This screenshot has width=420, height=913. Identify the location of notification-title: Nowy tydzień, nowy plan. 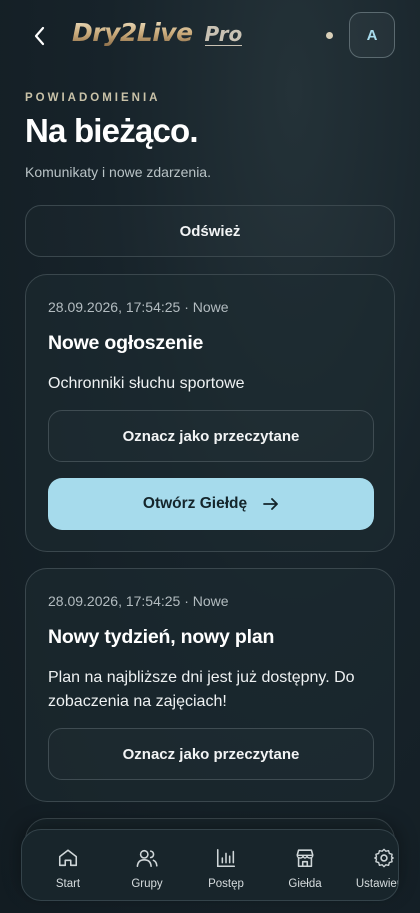
(161, 637).